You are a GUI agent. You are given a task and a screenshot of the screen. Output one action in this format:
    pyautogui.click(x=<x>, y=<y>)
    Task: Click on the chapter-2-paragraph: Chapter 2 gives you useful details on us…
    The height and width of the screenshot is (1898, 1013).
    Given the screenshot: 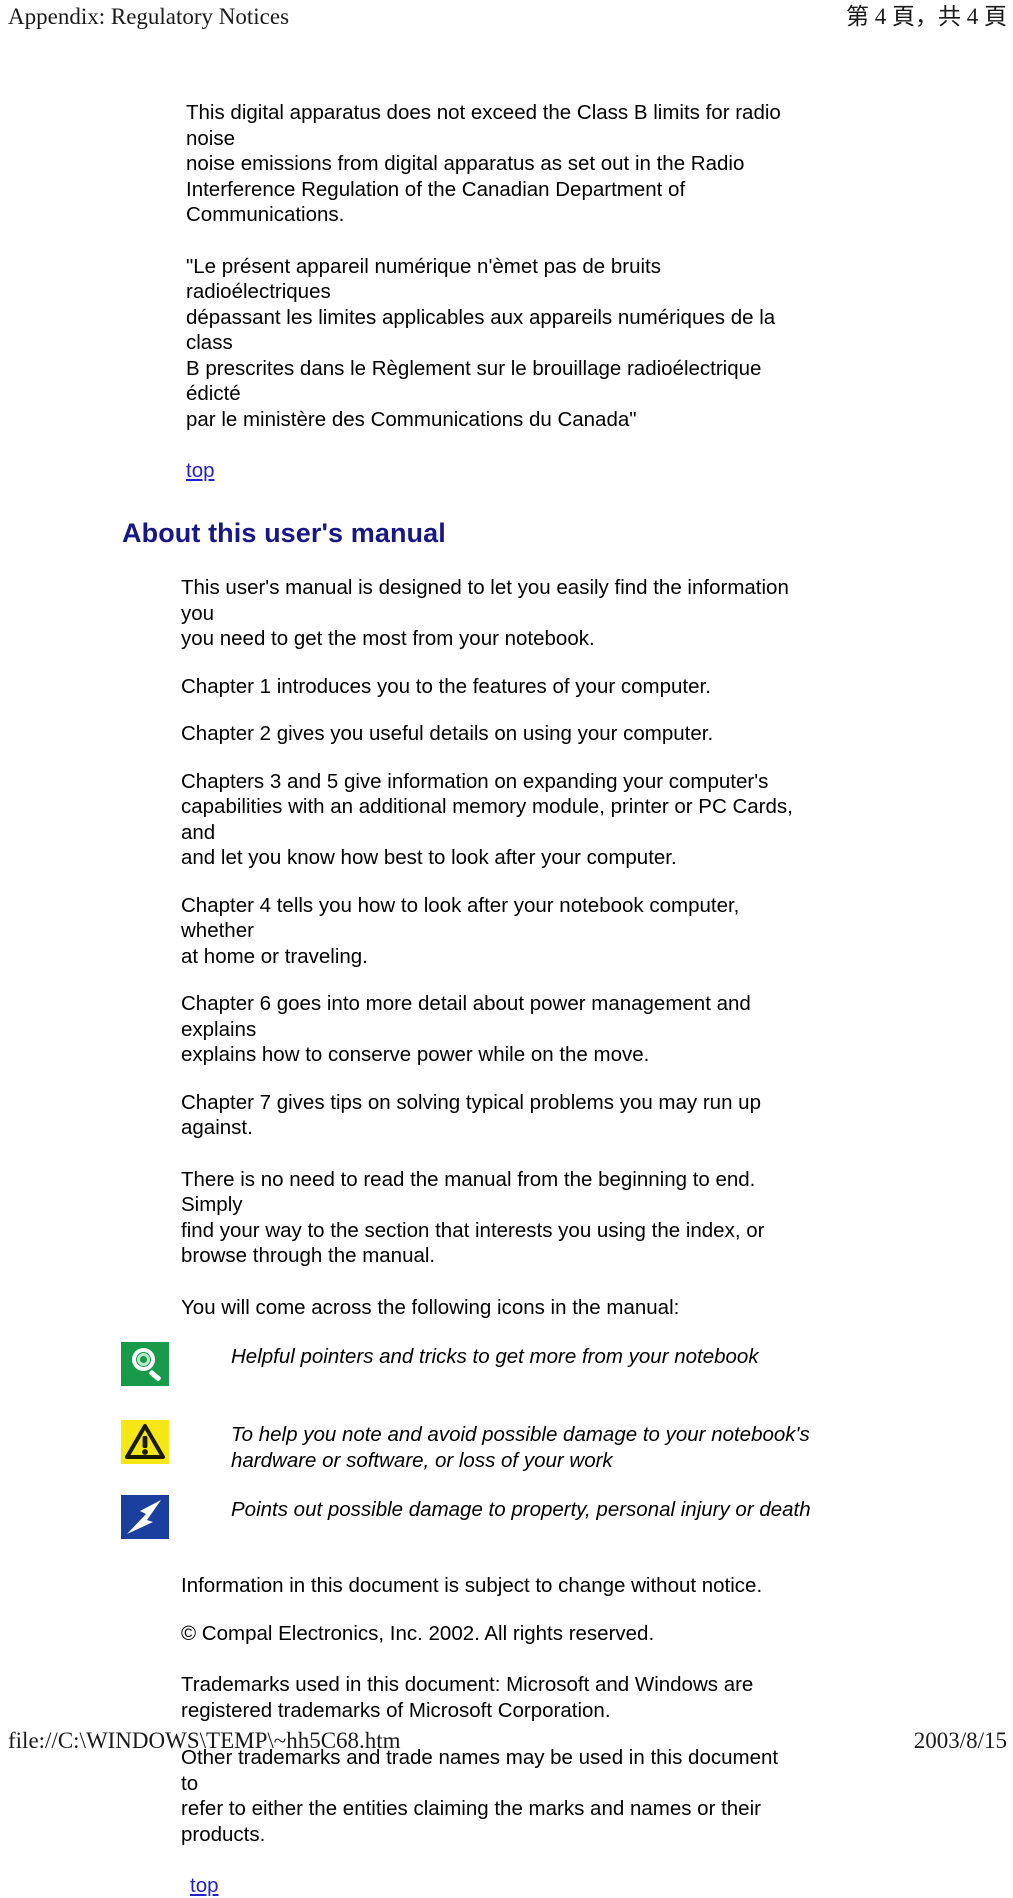 What is the action you would take?
    pyautogui.click(x=447, y=733)
    